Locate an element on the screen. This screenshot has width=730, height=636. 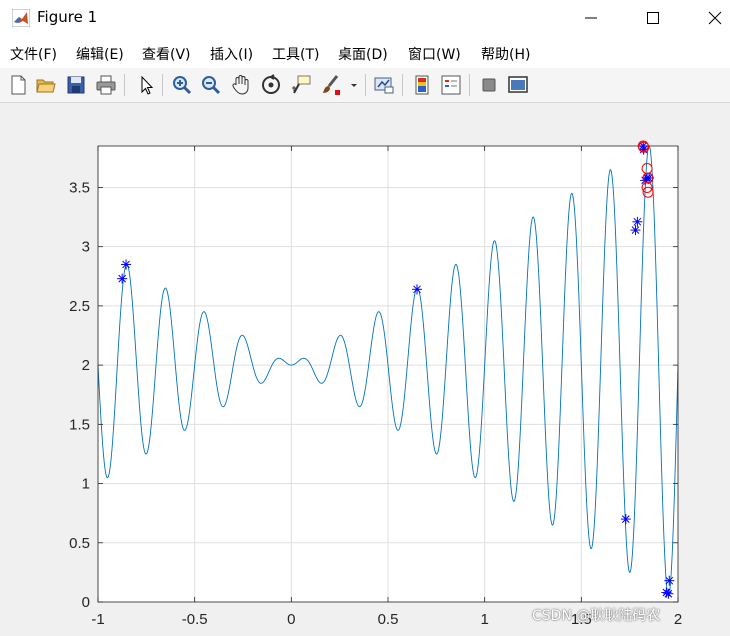
brush-dropdown is located at coordinates (354, 85).